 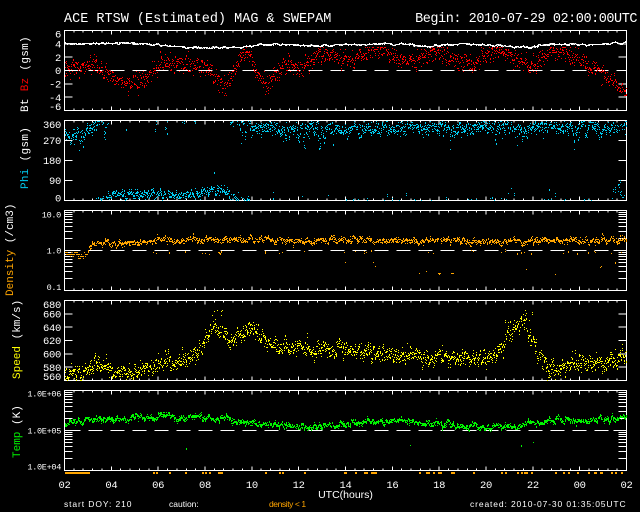 I want to click on svg-text:ACE RTSW (Estimated) MAG & SWE: ACE RTSW (Estimated) MAG & SWEPAM, so click(x=197, y=19).